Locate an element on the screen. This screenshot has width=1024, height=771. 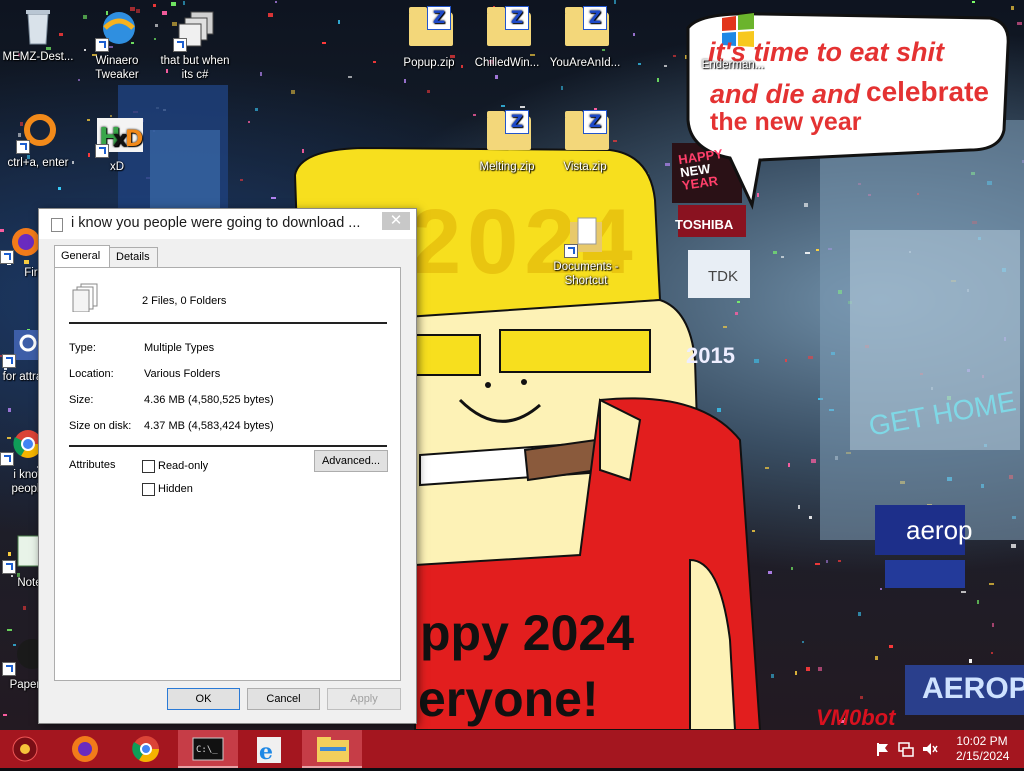
desktop-icon-winaero: Winaero Tweaker is located at coordinates (117, 46).